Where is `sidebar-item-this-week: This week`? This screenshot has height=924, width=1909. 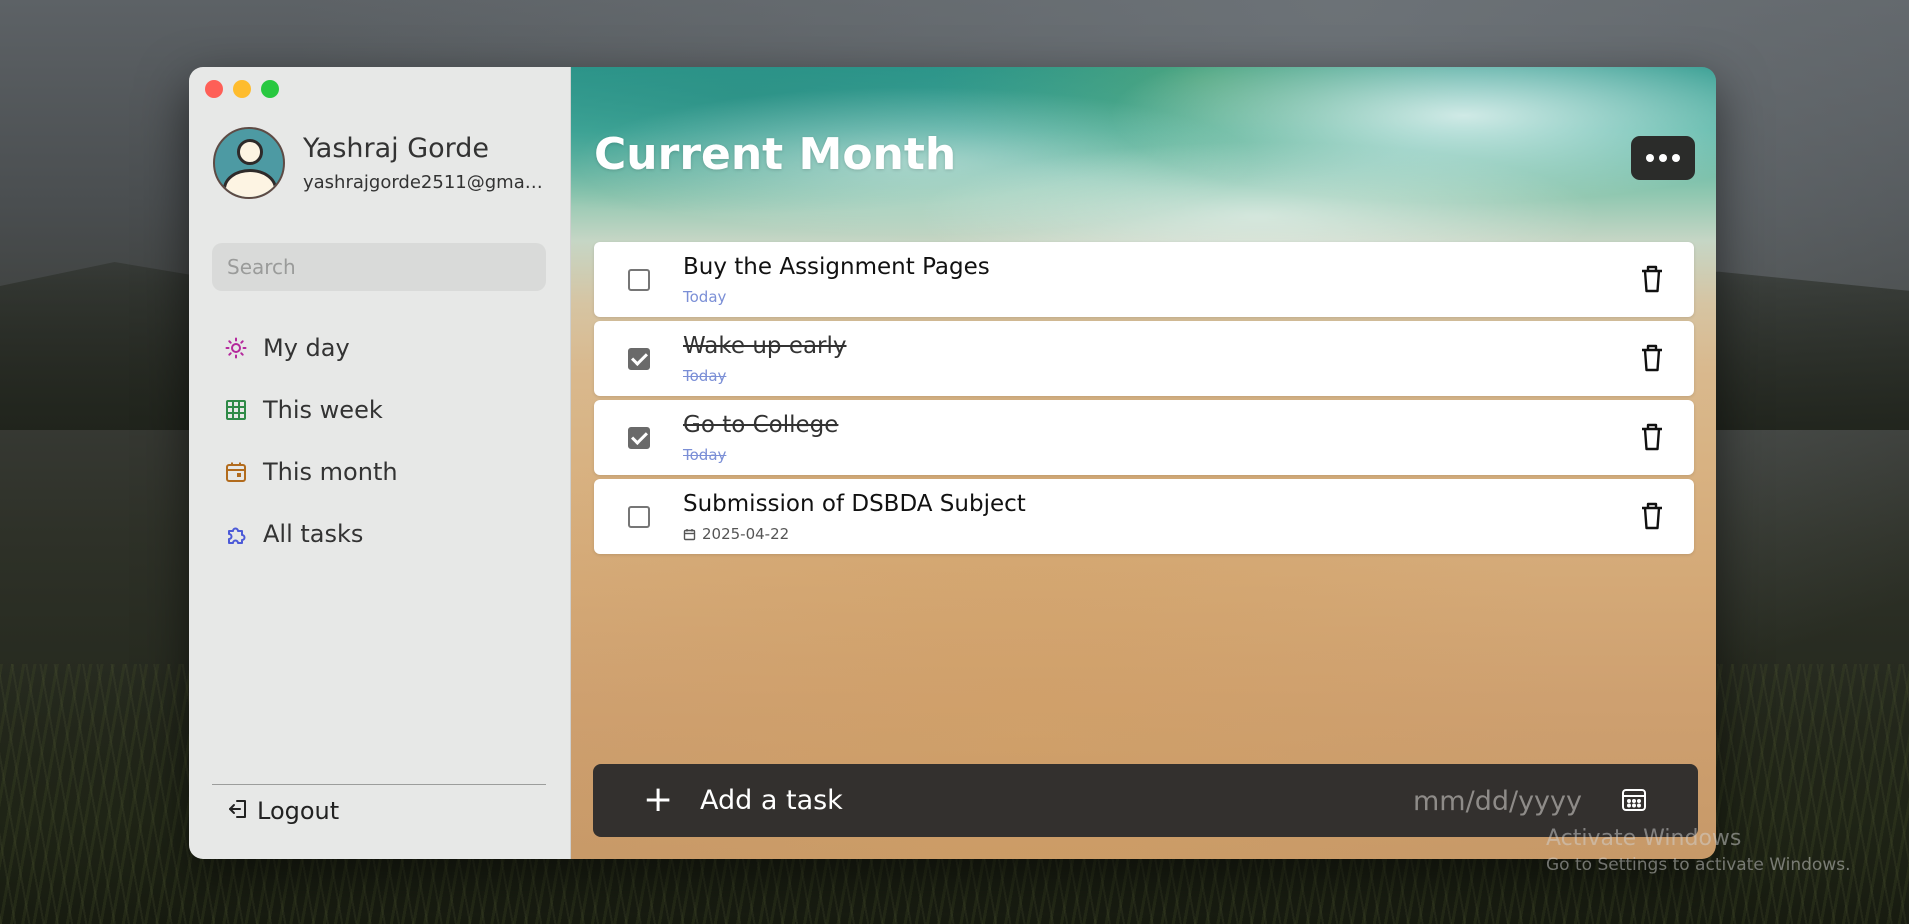 sidebar-item-this-week: This week is located at coordinates (311, 410).